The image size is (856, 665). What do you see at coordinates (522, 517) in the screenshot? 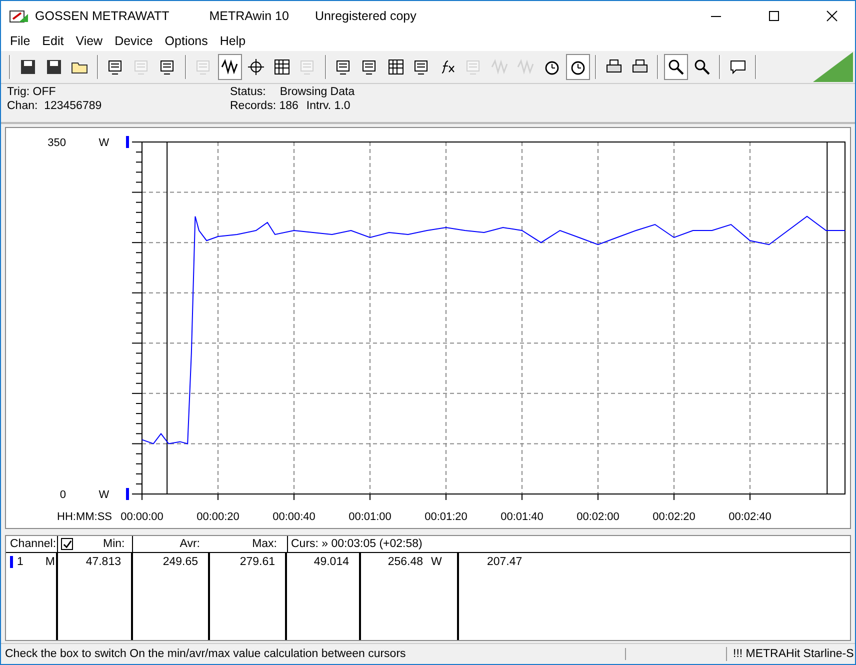
I see `x-tick-label: 00:01:40` at bounding box center [522, 517].